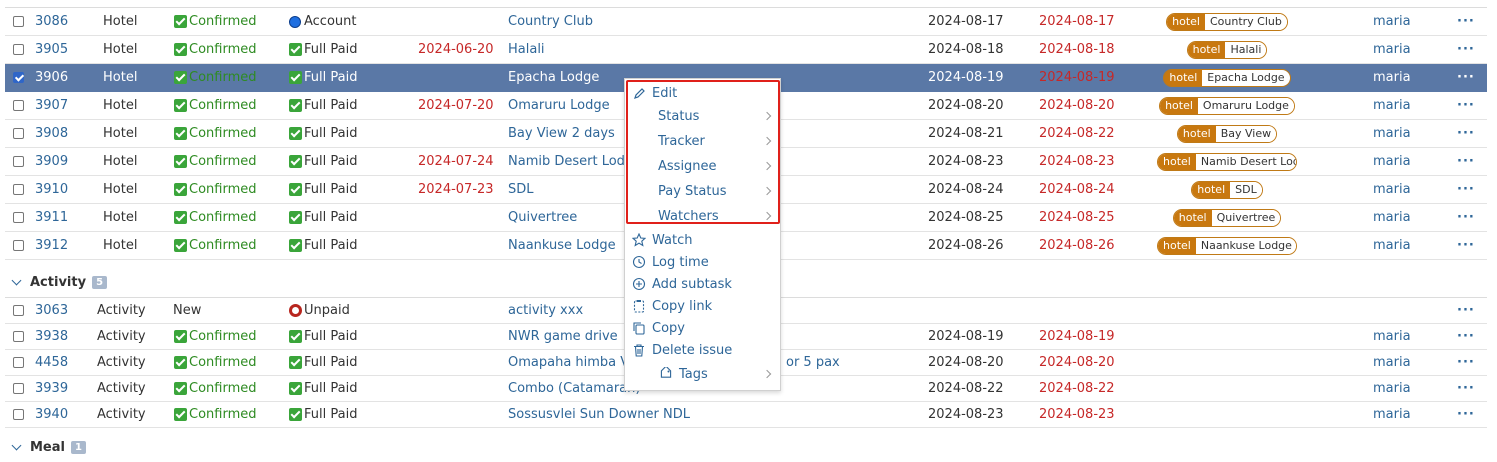  What do you see at coordinates (702, 374) in the screenshot?
I see `menu-item-tags: Tags` at bounding box center [702, 374].